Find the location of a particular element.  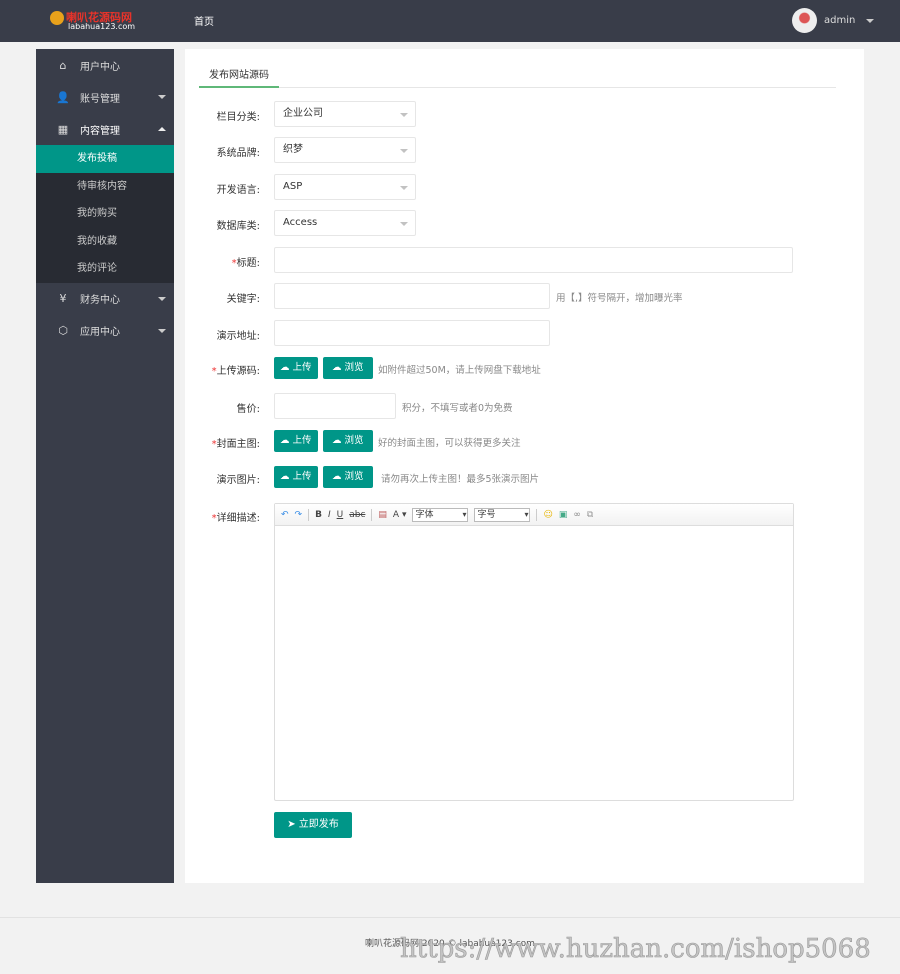

chevron-up-icon is located at coordinates (162, 129).